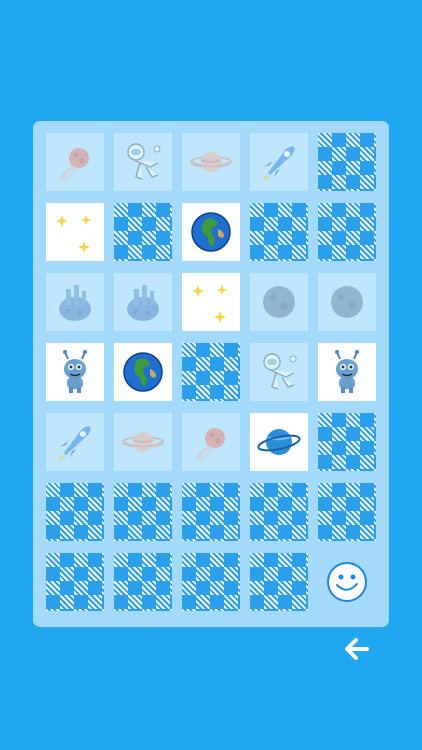 This screenshot has height=750, width=422. What do you see at coordinates (357, 649) in the screenshot?
I see `back-arrow-icon` at bounding box center [357, 649].